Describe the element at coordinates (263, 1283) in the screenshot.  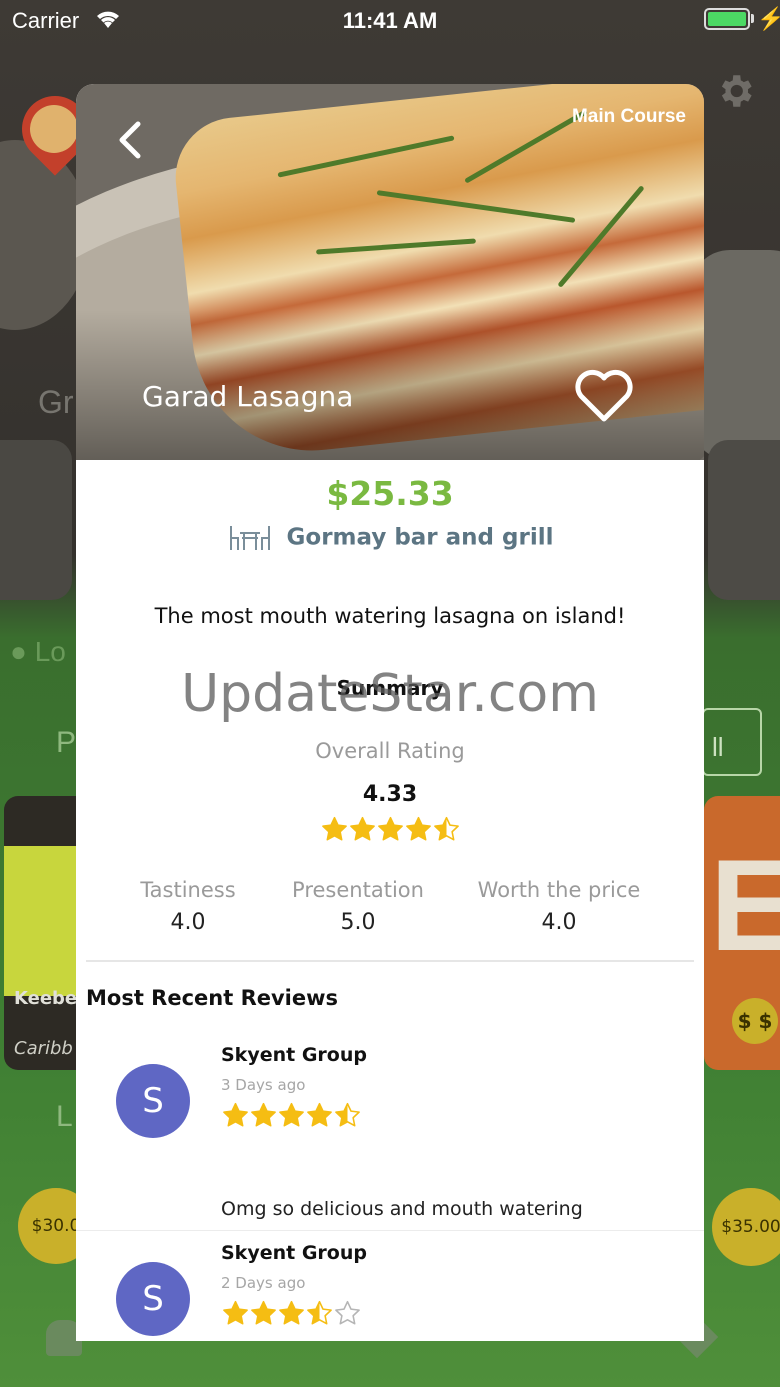
I see `review-date: 2 Days ago` at that location.